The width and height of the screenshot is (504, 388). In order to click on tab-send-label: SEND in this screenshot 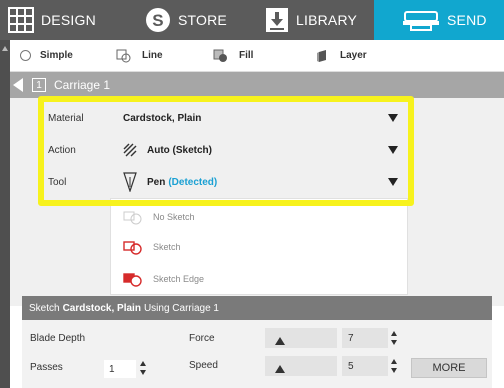, I will do `click(467, 20)`.